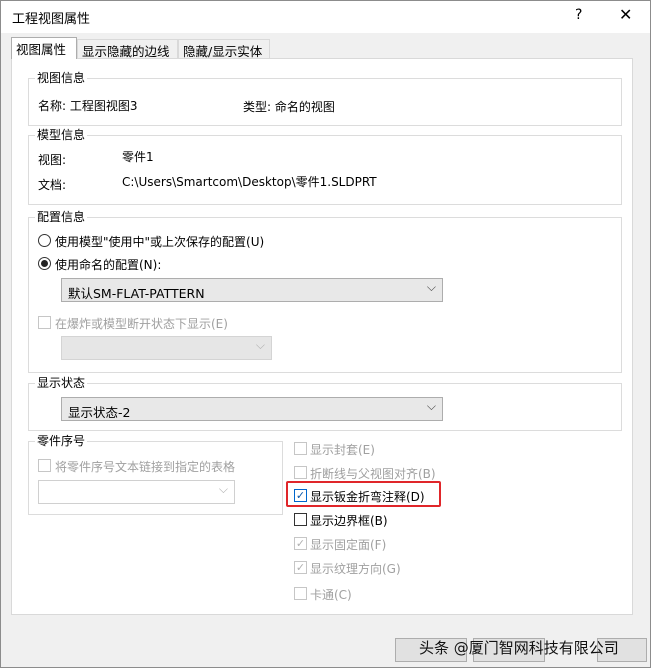  What do you see at coordinates (252, 409) in the screenshot?
I see `display-state-select: 显示状态-2 ⌵` at bounding box center [252, 409].